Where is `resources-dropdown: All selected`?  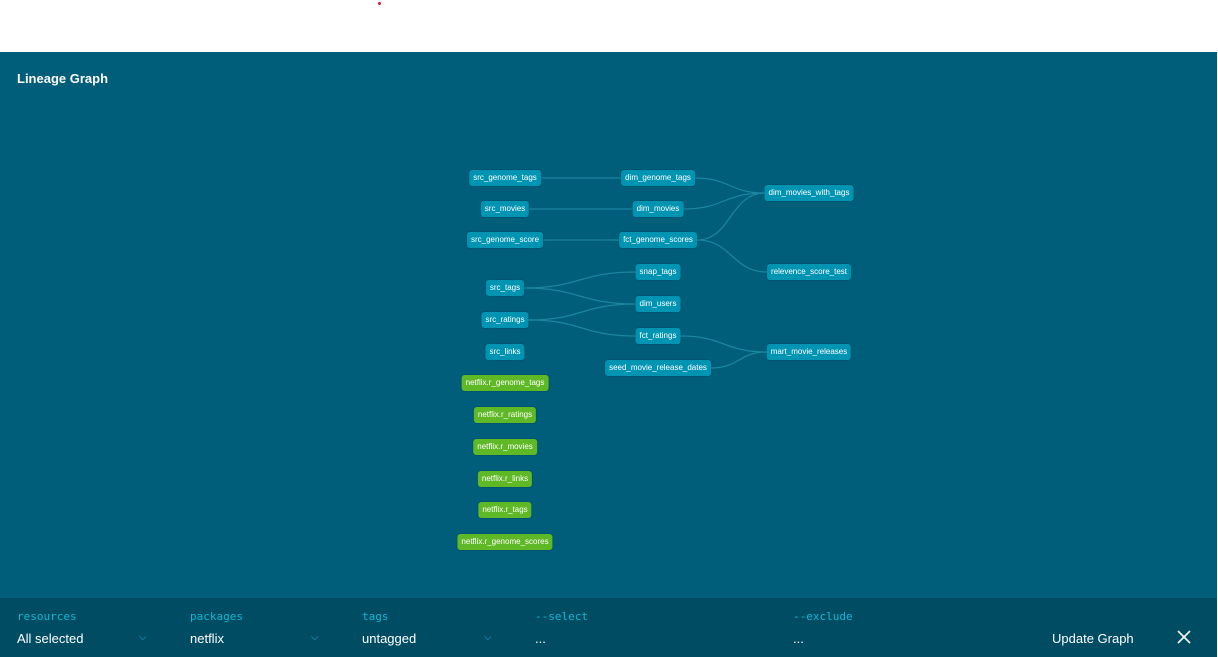
resources-dropdown: All selected is located at coordinates (50, 638).